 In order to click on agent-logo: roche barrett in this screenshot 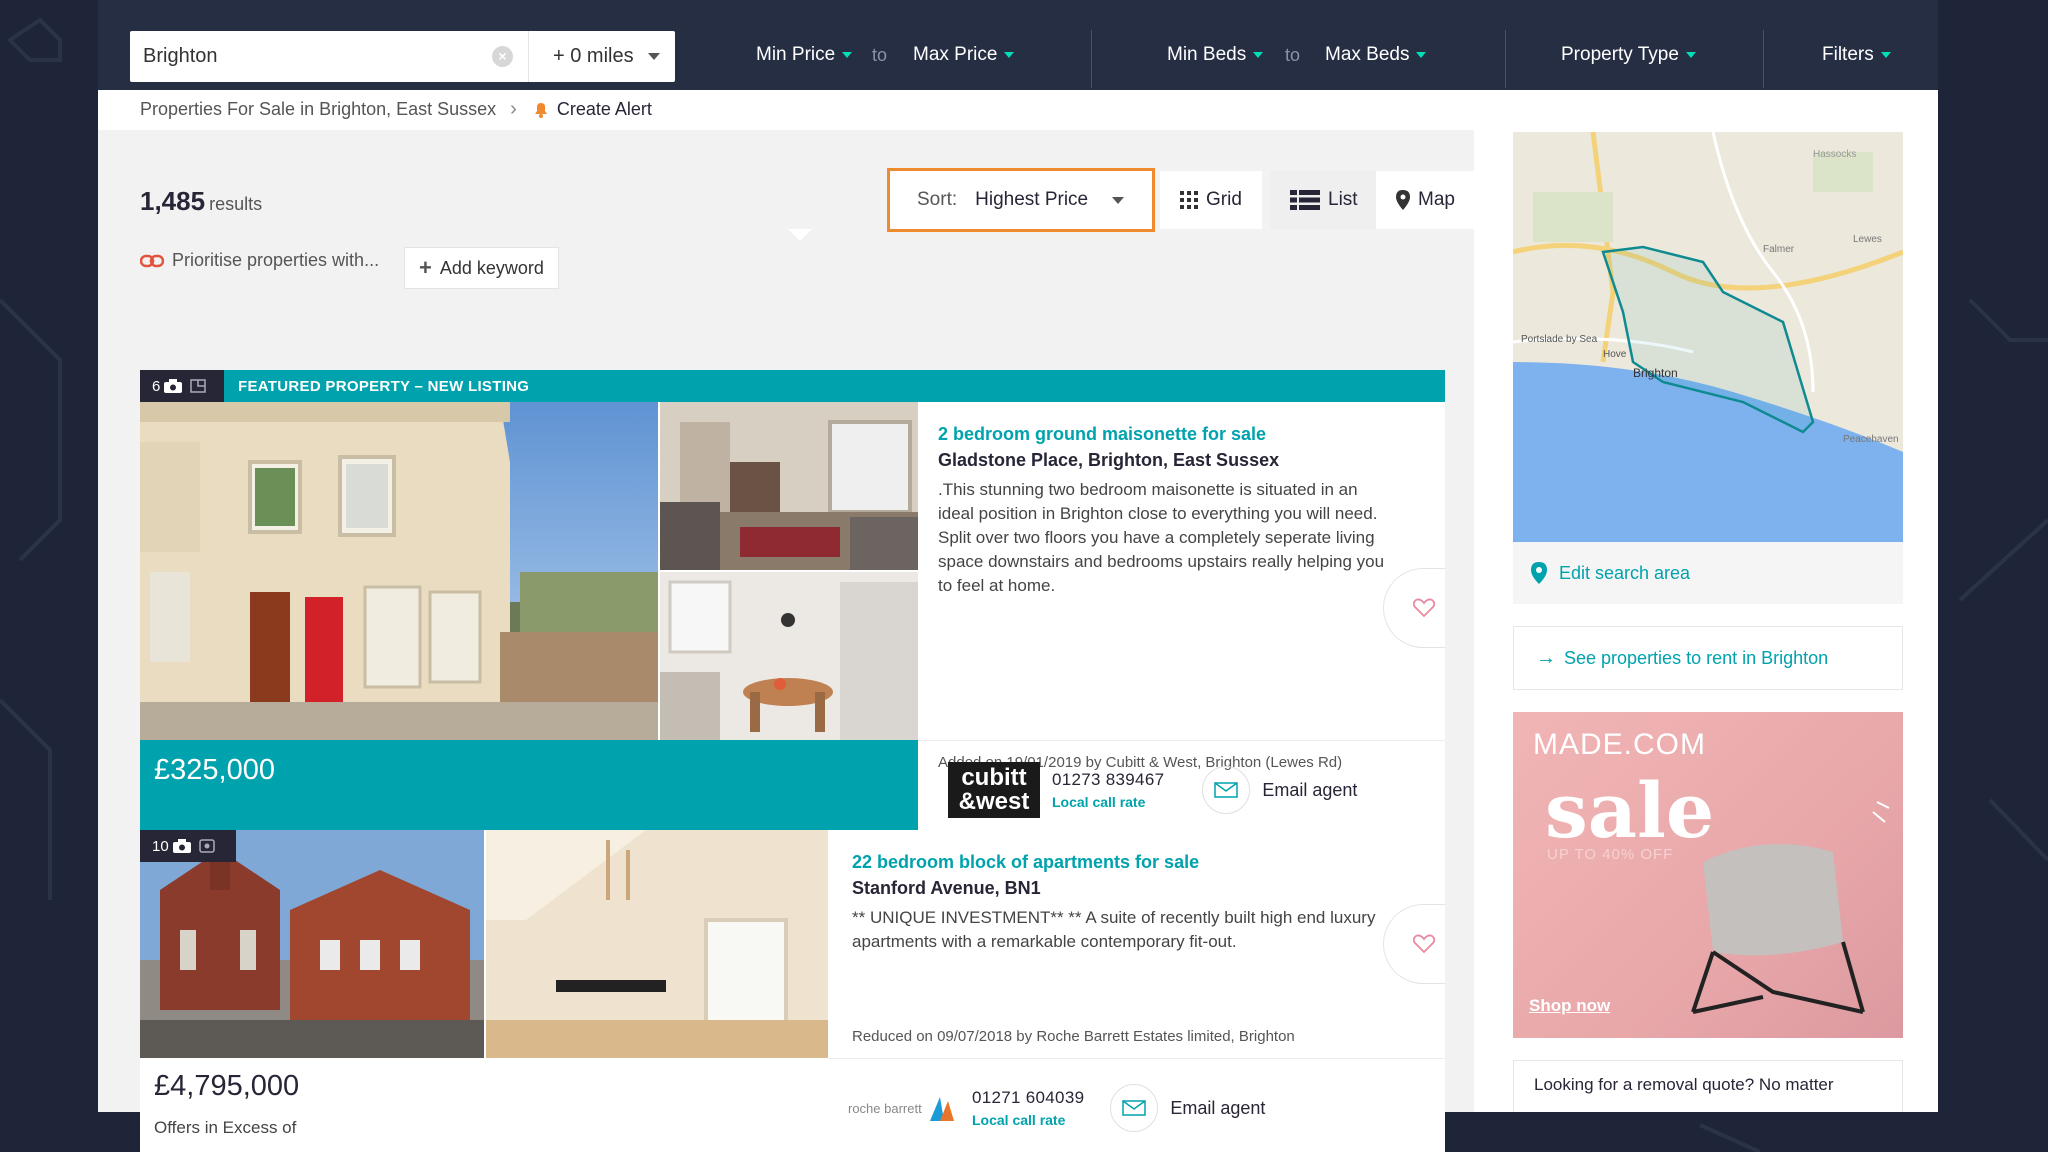, I will do `click(904, 1108)`.